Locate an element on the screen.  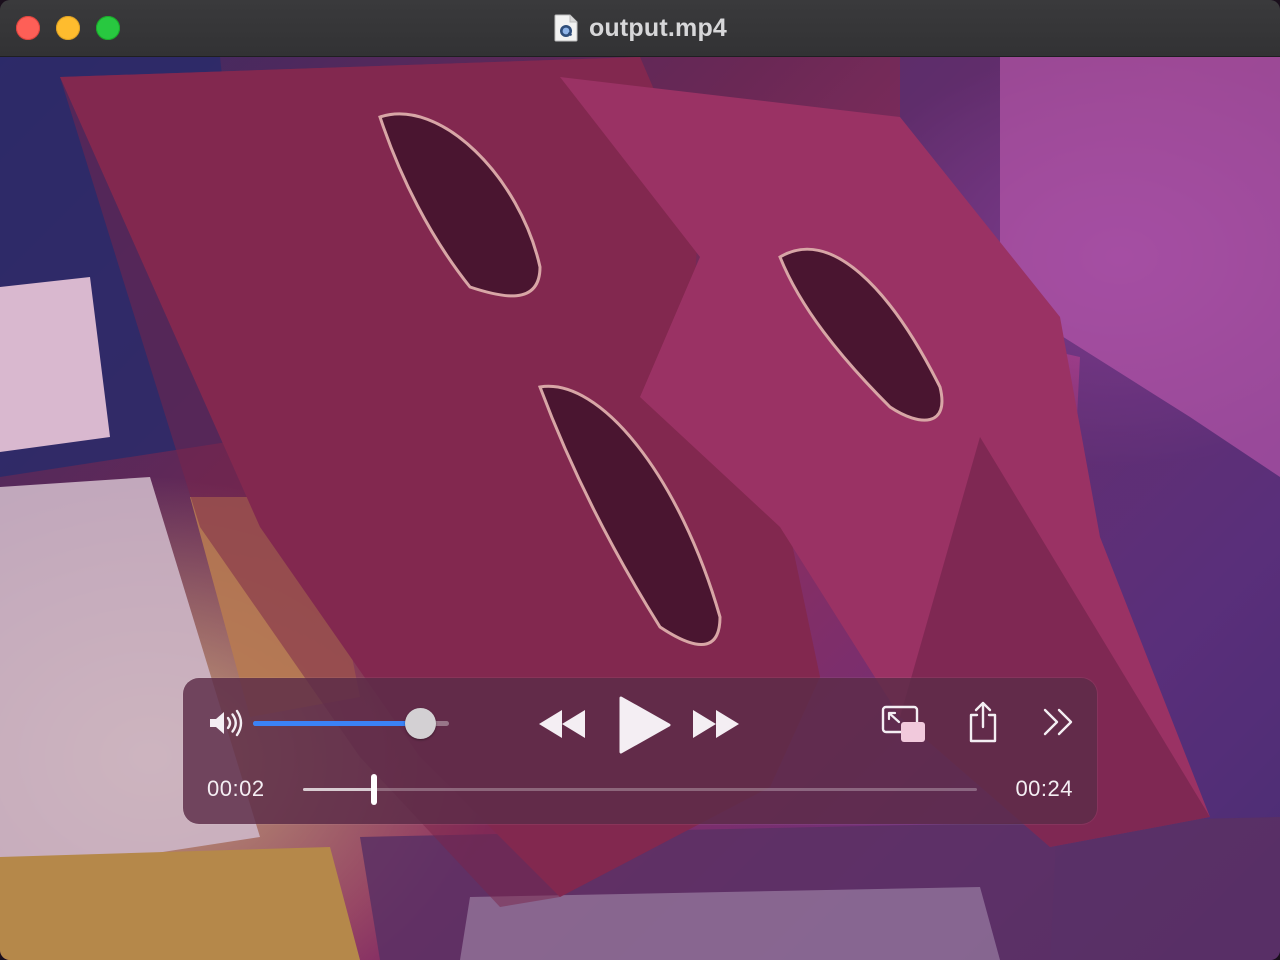
more-controls-button is located at coordinates (1058, 722).